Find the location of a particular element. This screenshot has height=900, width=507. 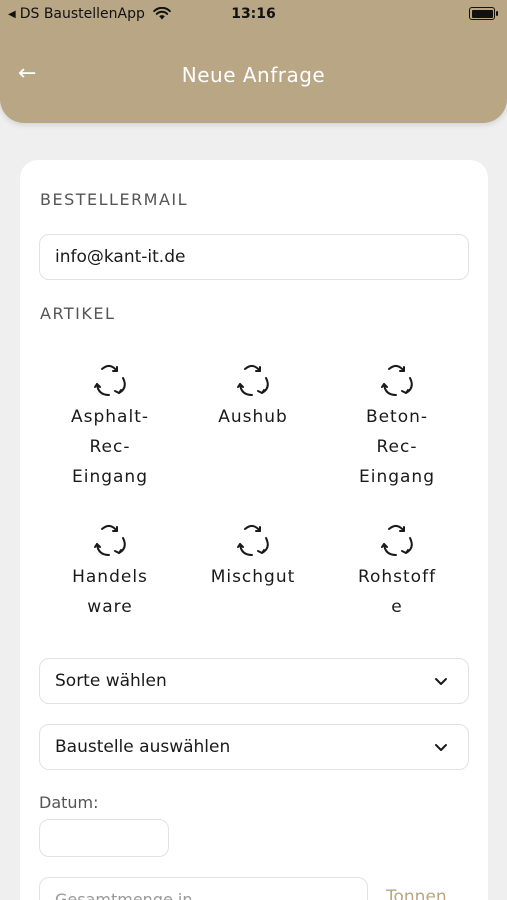

status-time: 13:16 is located at coordinates (253, 14).